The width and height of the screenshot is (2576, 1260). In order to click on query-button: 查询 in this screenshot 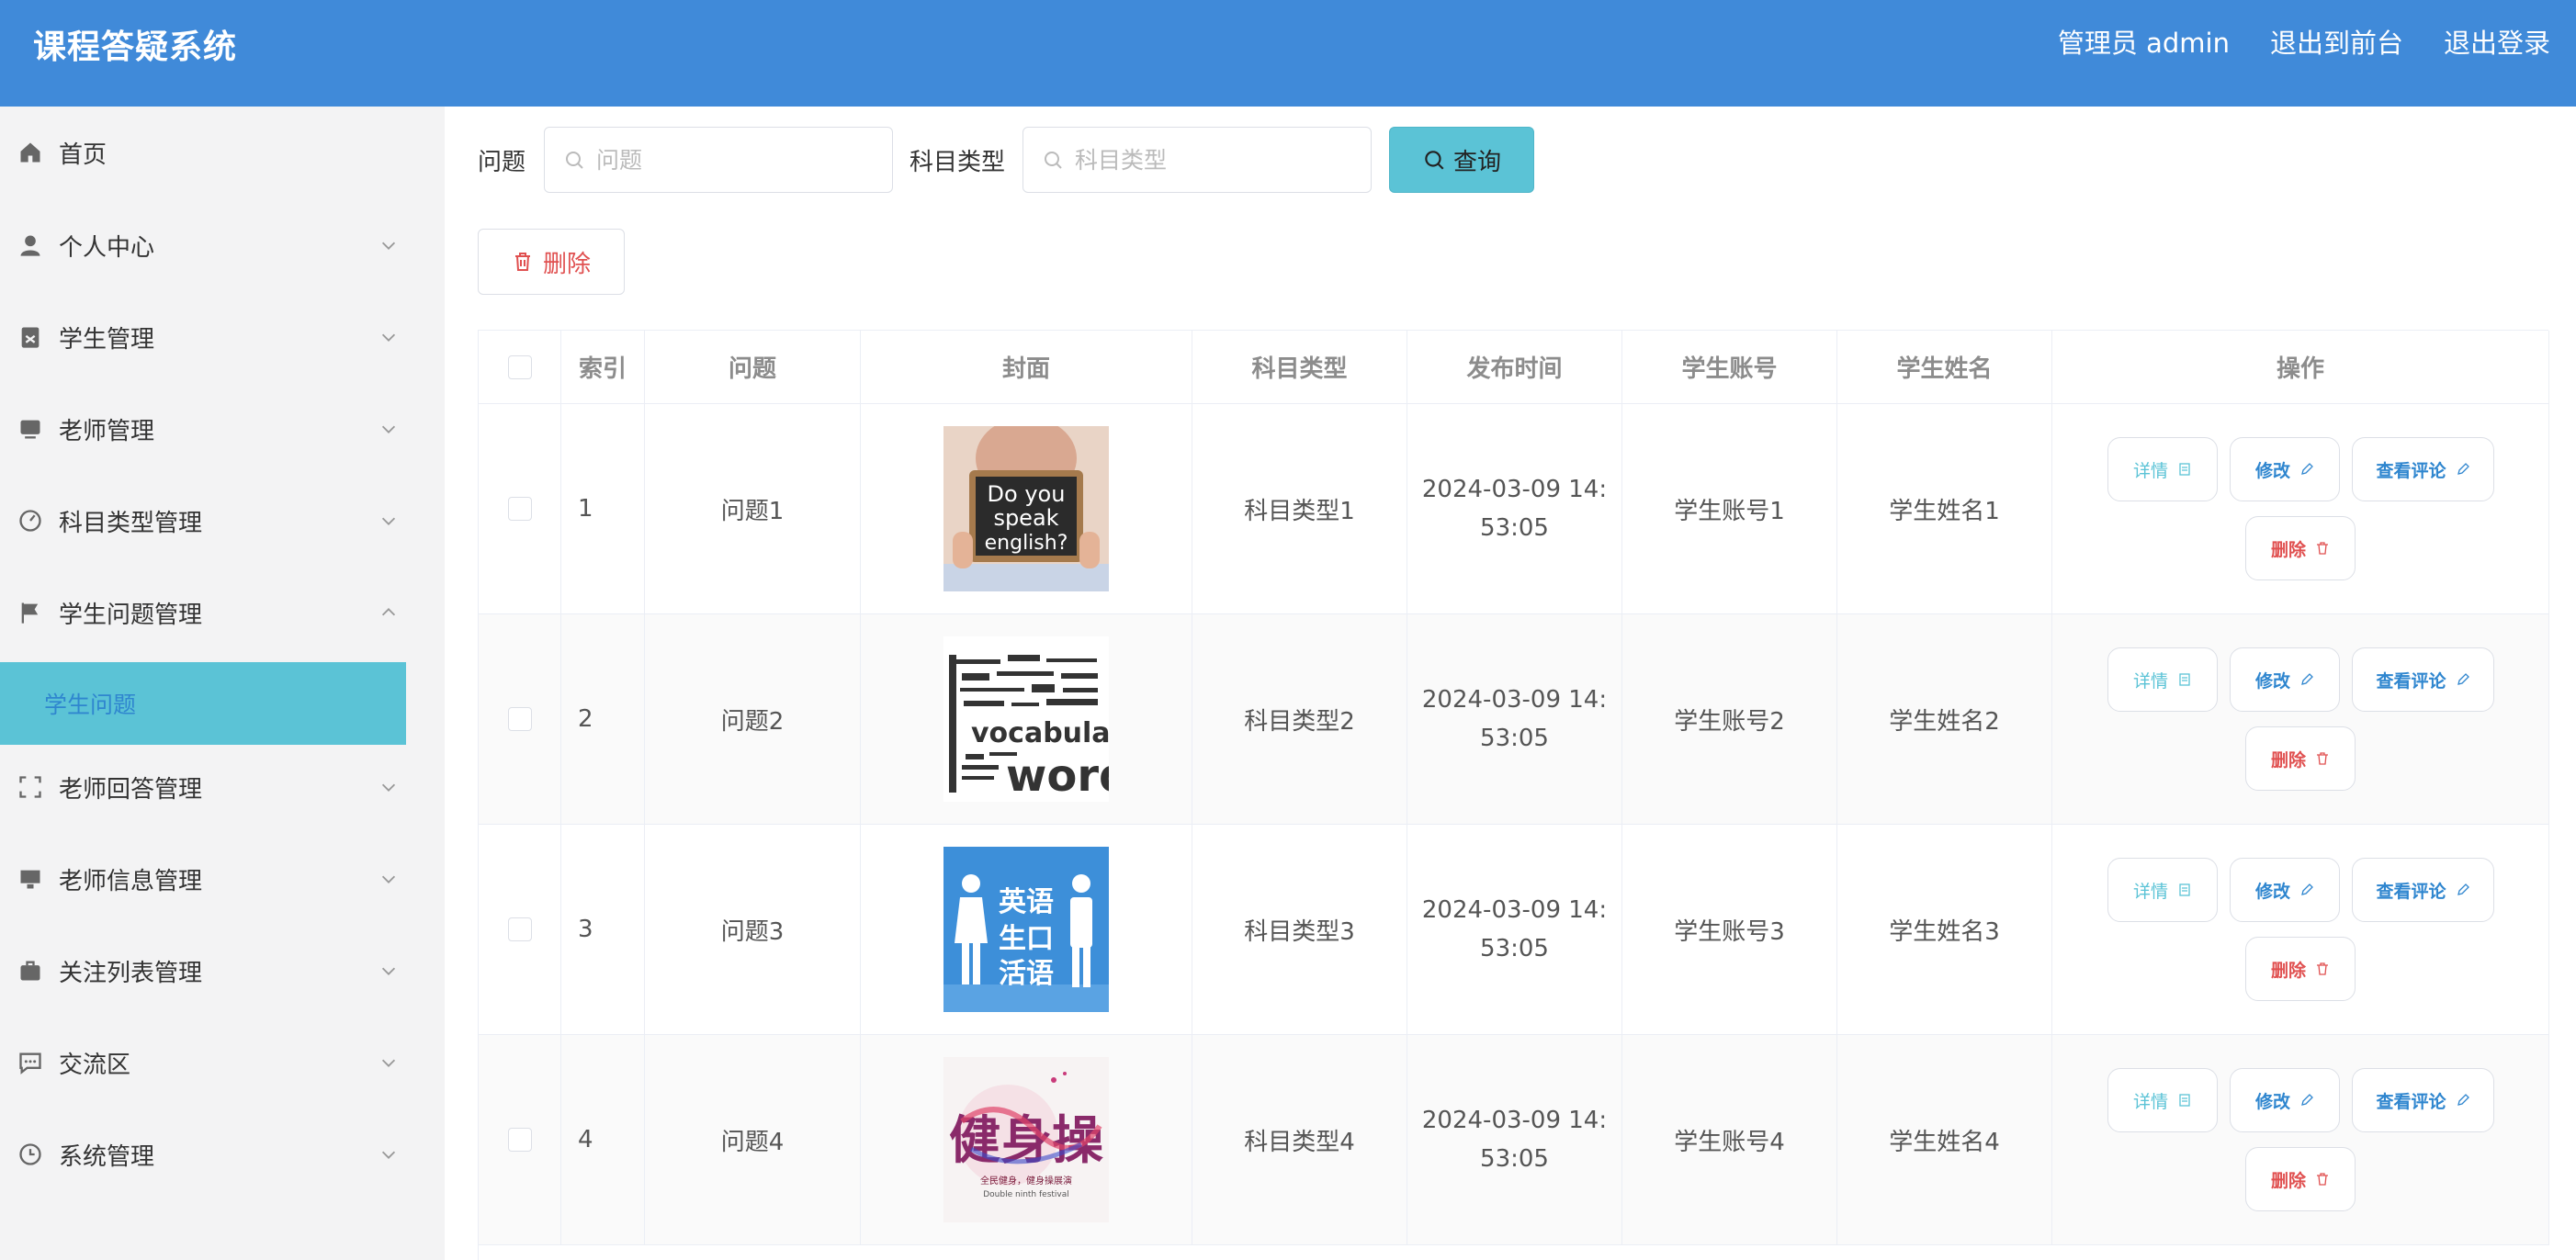, I will do `click(1461, 160)`.